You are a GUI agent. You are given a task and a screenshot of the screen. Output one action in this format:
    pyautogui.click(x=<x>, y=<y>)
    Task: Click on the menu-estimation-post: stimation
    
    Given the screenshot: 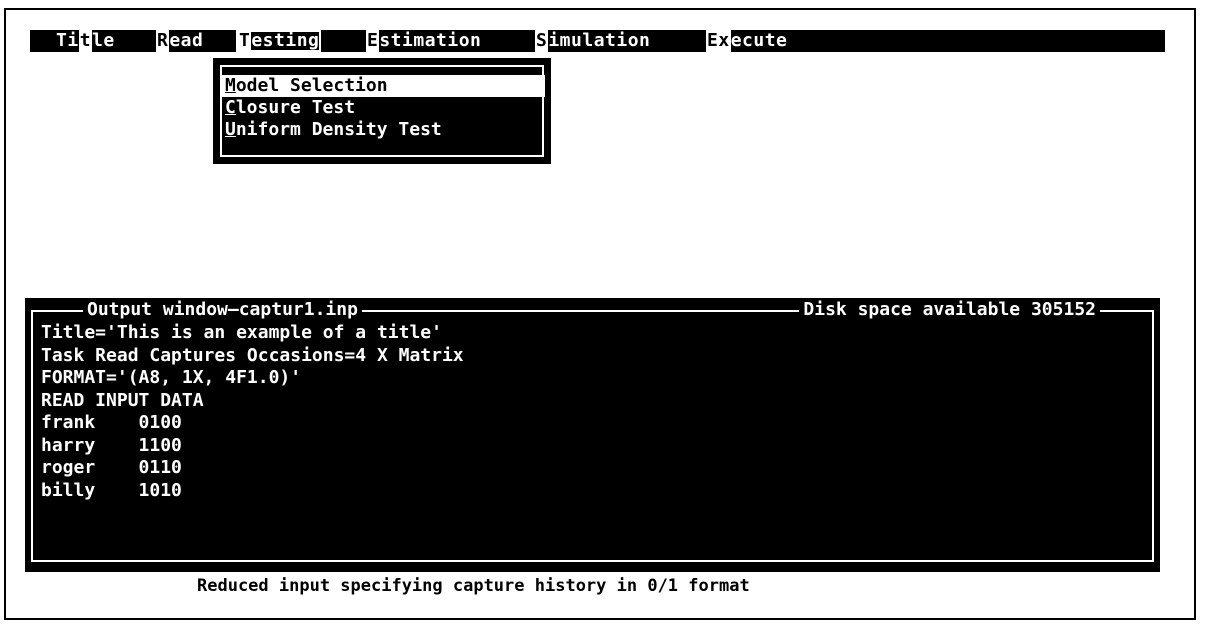 What is the action you would take?
    pyautogui.click(x=430, y=40)
    